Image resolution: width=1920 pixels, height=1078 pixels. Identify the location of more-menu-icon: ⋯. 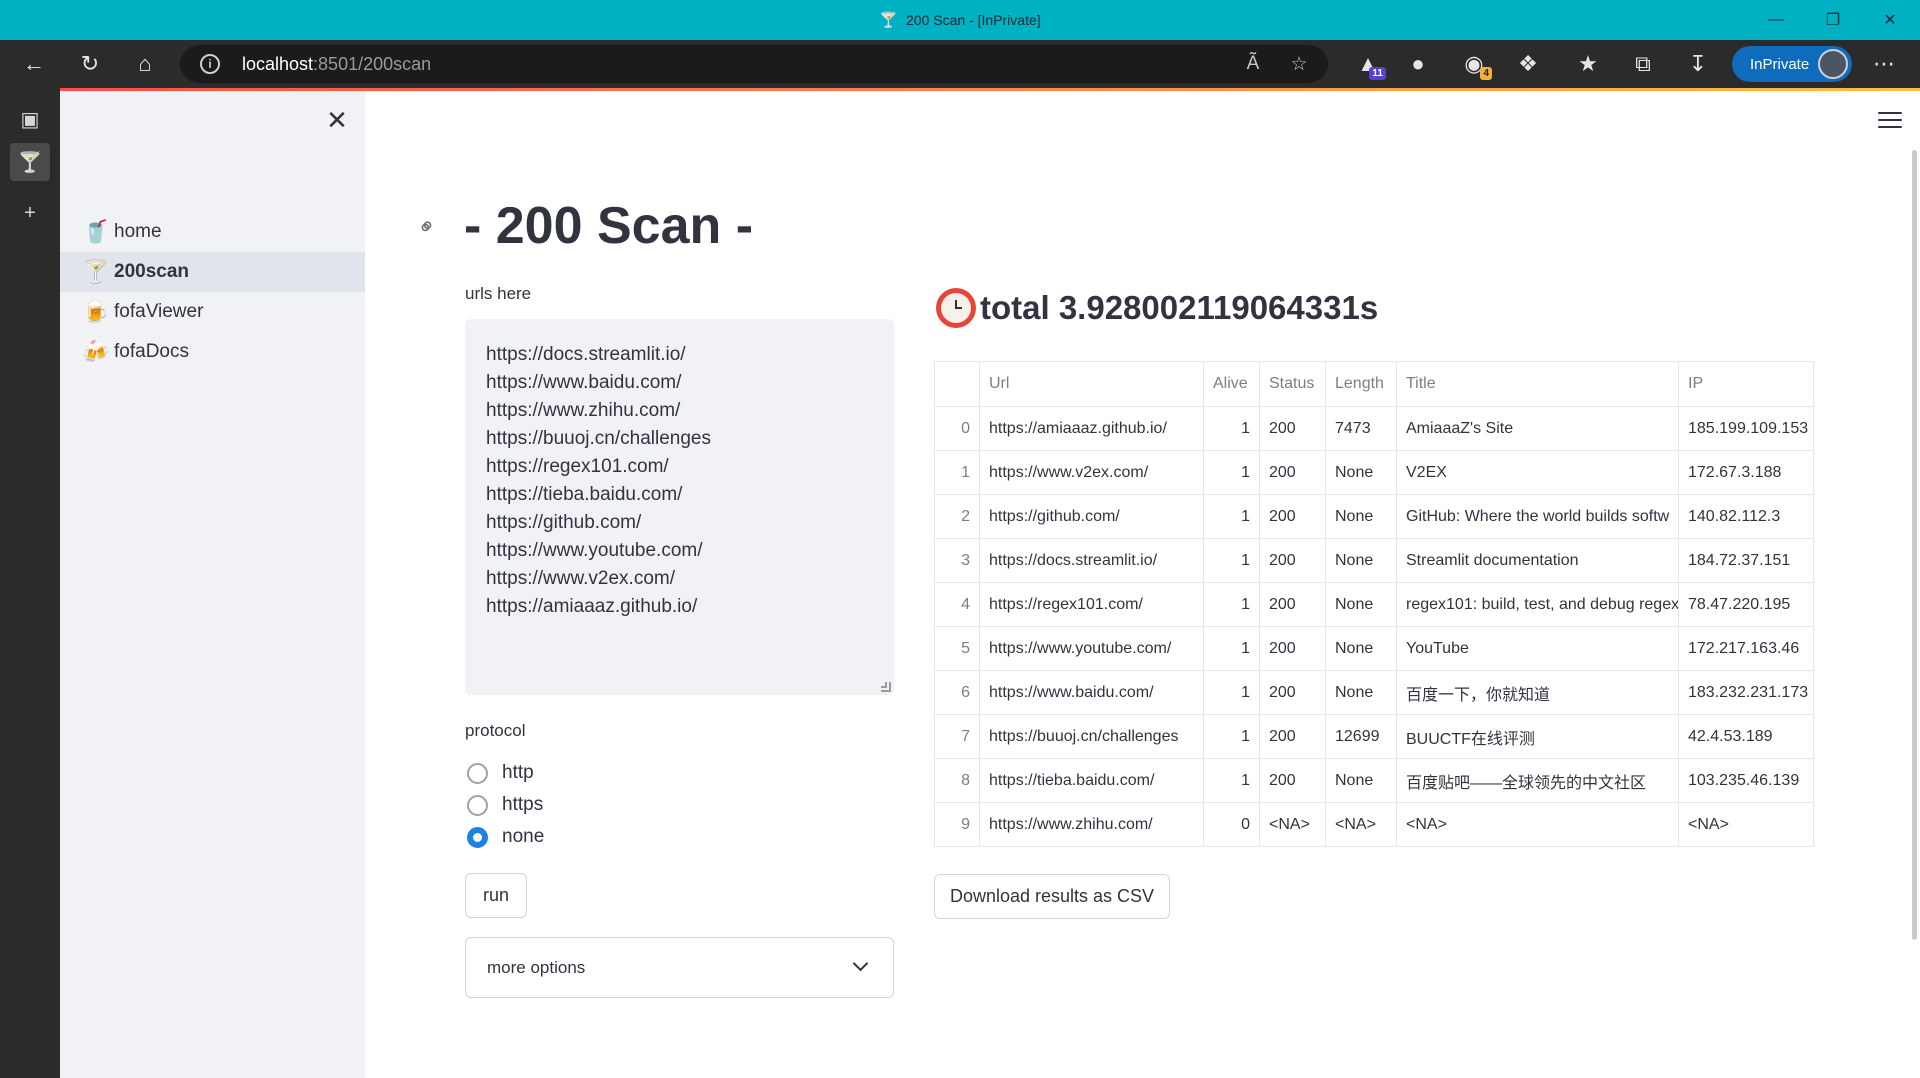
(1884, 64).